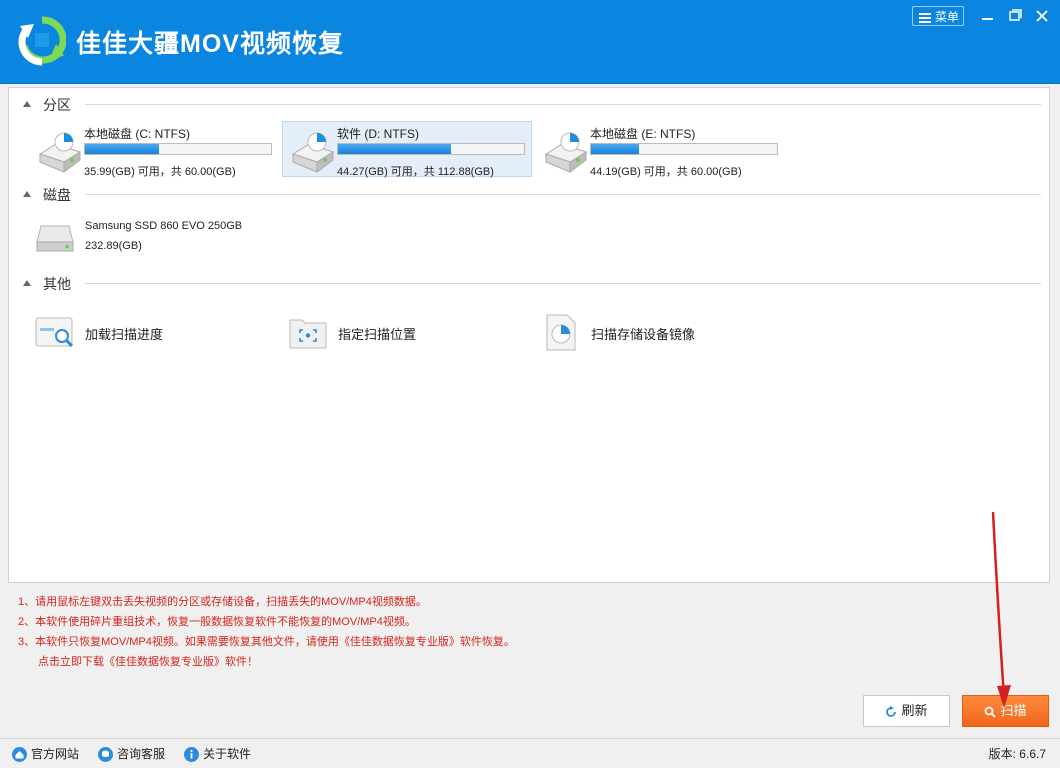  Describe the element at coordinates (368, 662) in the screenshot. I see `download-pro-link: 点击立即下载《佳佳数据恢复专业版》软件！` at that location.